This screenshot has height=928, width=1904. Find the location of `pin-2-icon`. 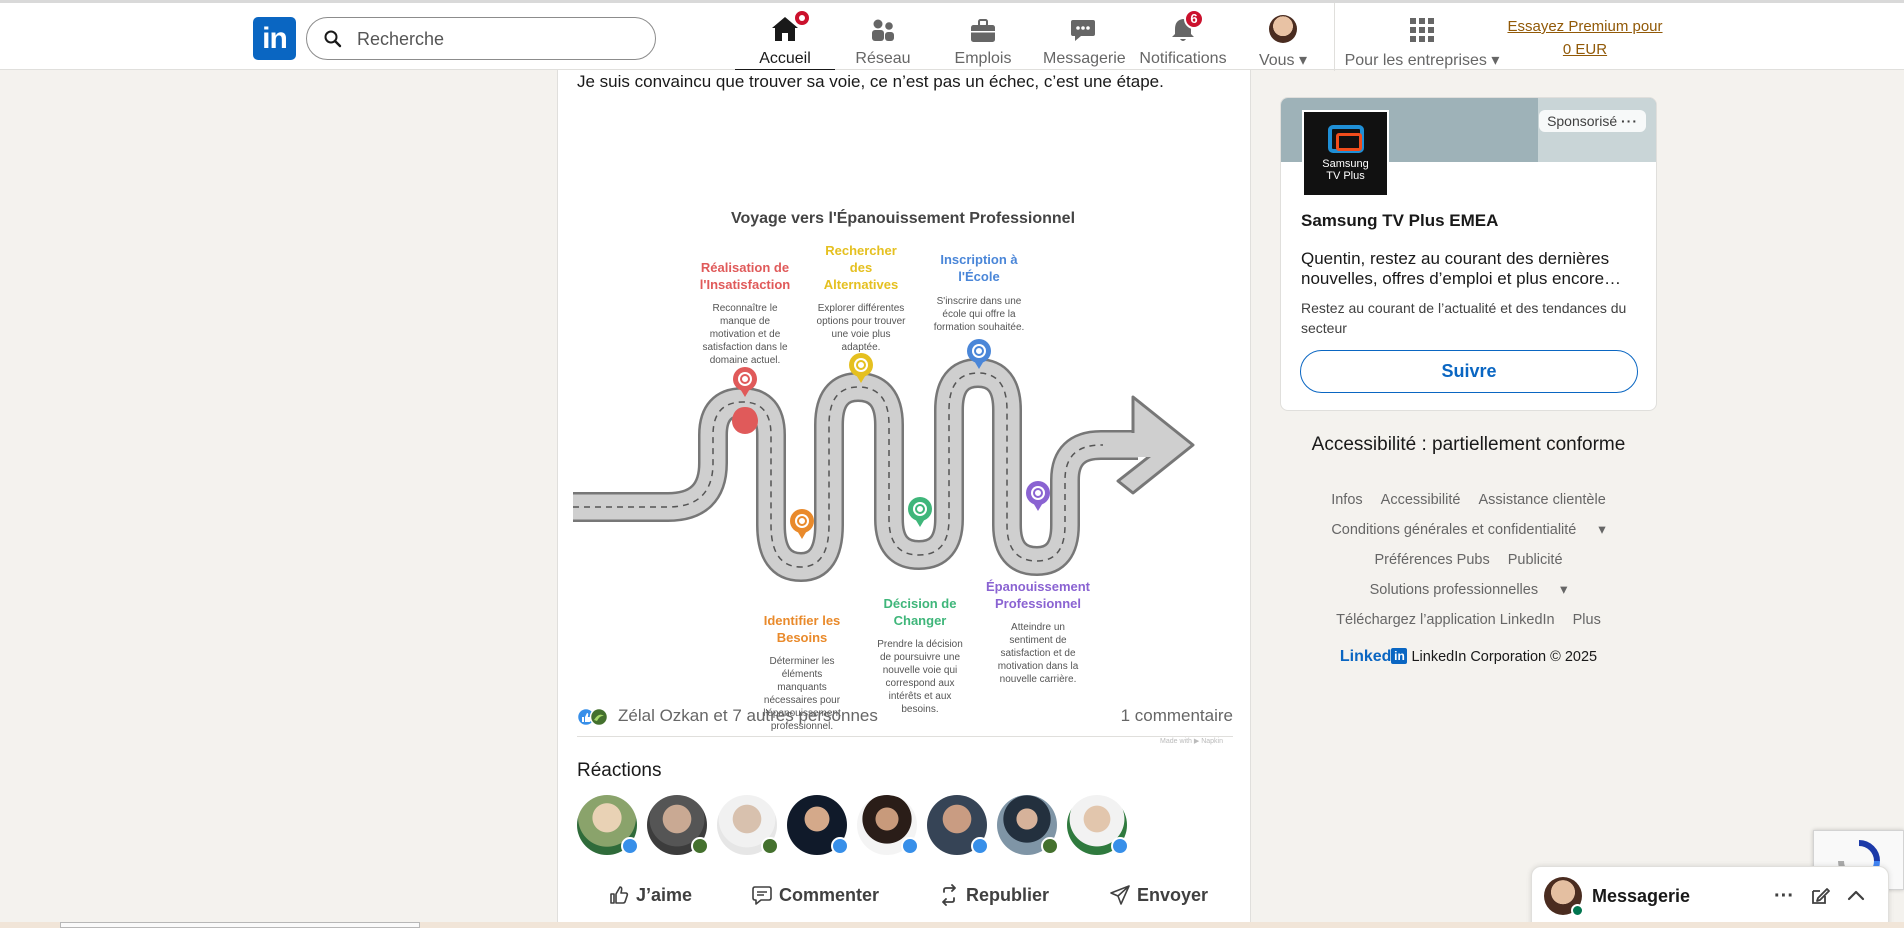

pin-2-icon is located at coordinates (802, 524).